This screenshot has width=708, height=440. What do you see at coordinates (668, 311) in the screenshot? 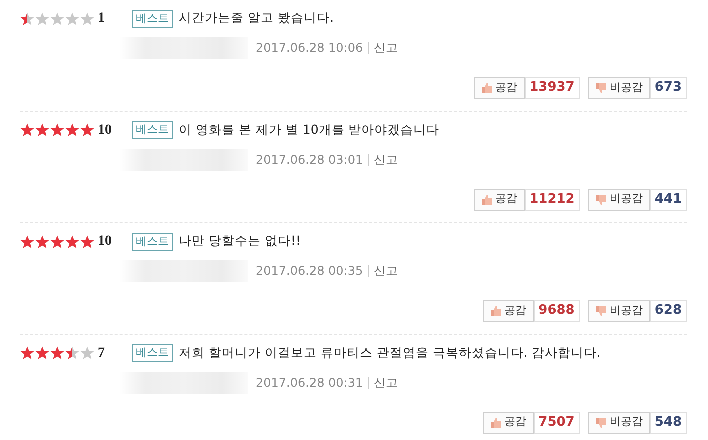
I see `dislike-count: 628` at bounding box center [668, 311].